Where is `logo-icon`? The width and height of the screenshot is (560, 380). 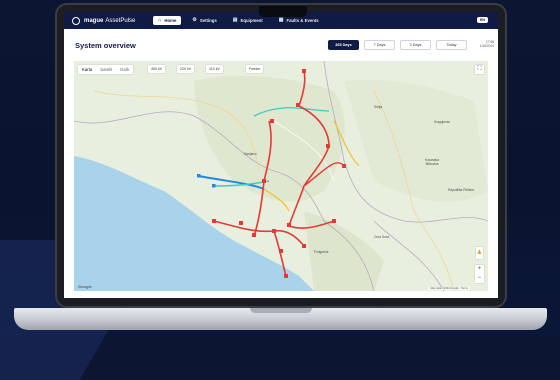 logo-icon is located at coordinates (76, 20).